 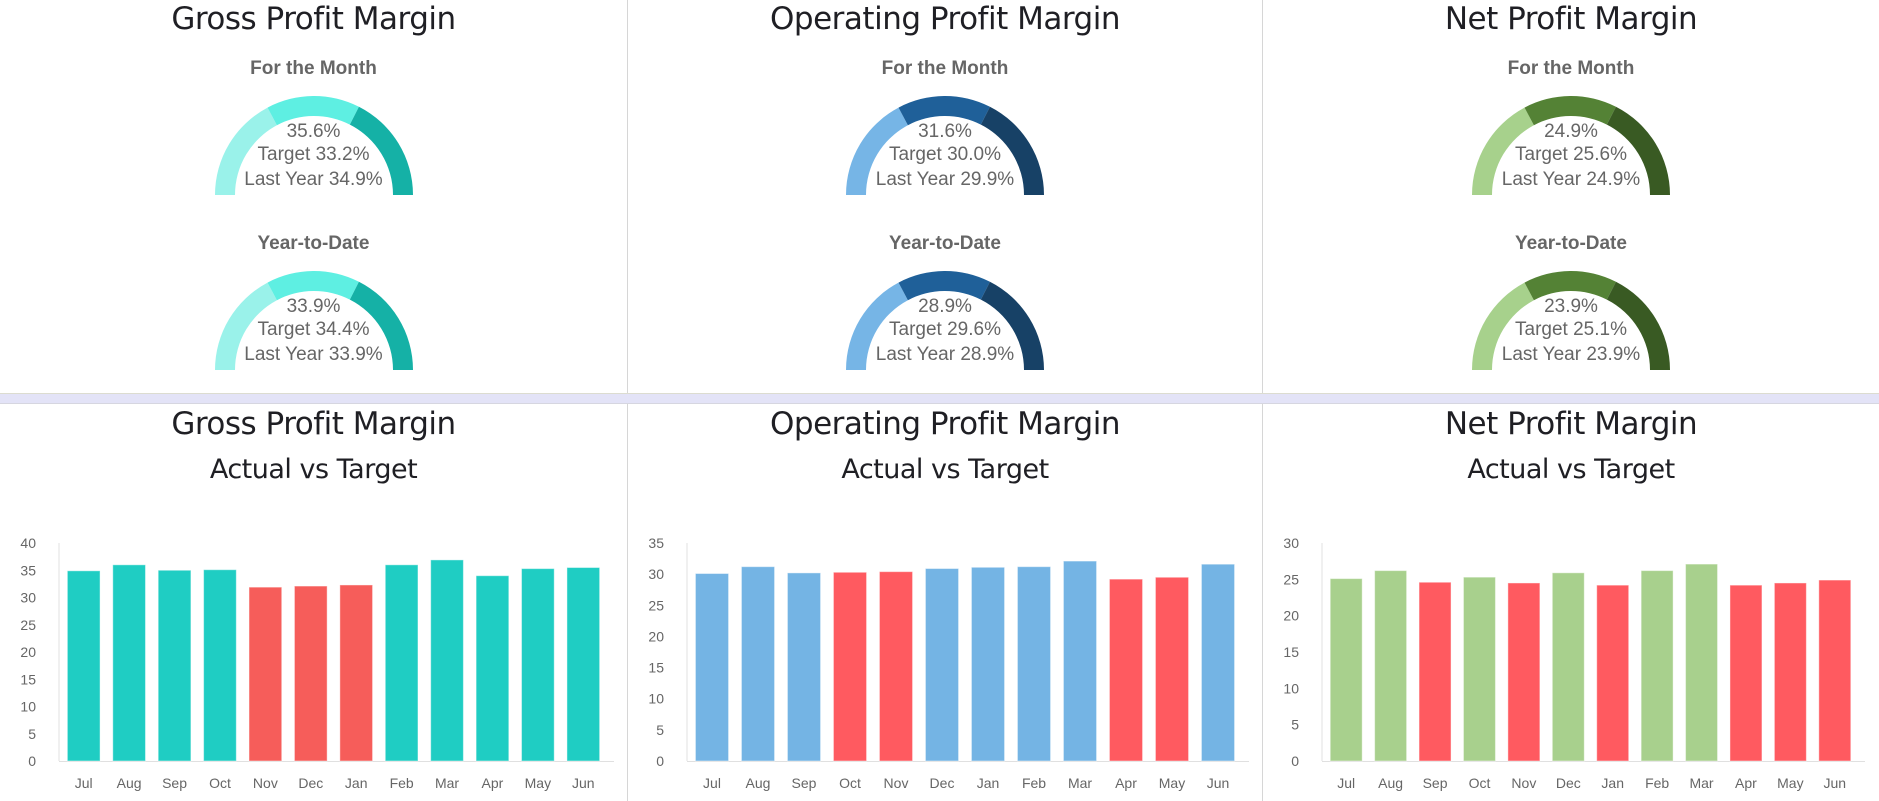 I want to click on gauge-target: Target 25.6%, so click(x=1571, y=154).